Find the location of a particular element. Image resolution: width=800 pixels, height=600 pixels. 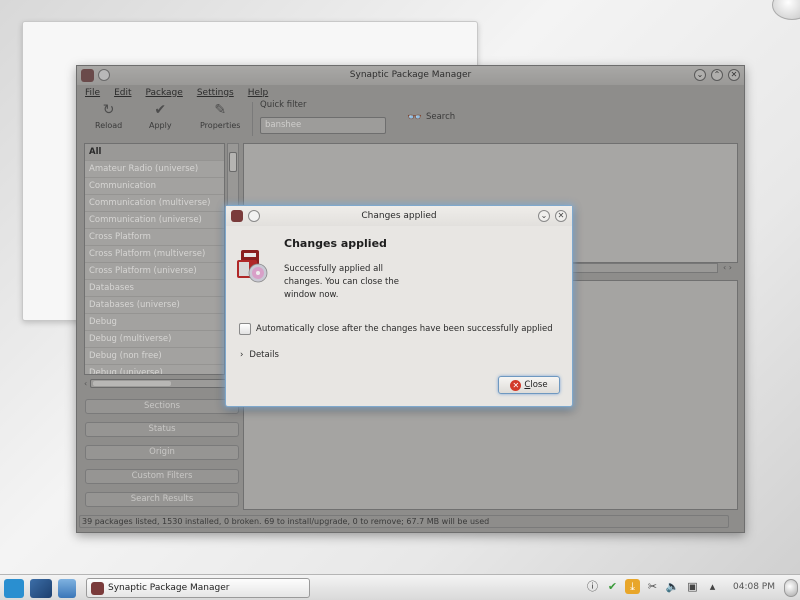

category-item: Communication (universe) is located at coordinates (154, 220).